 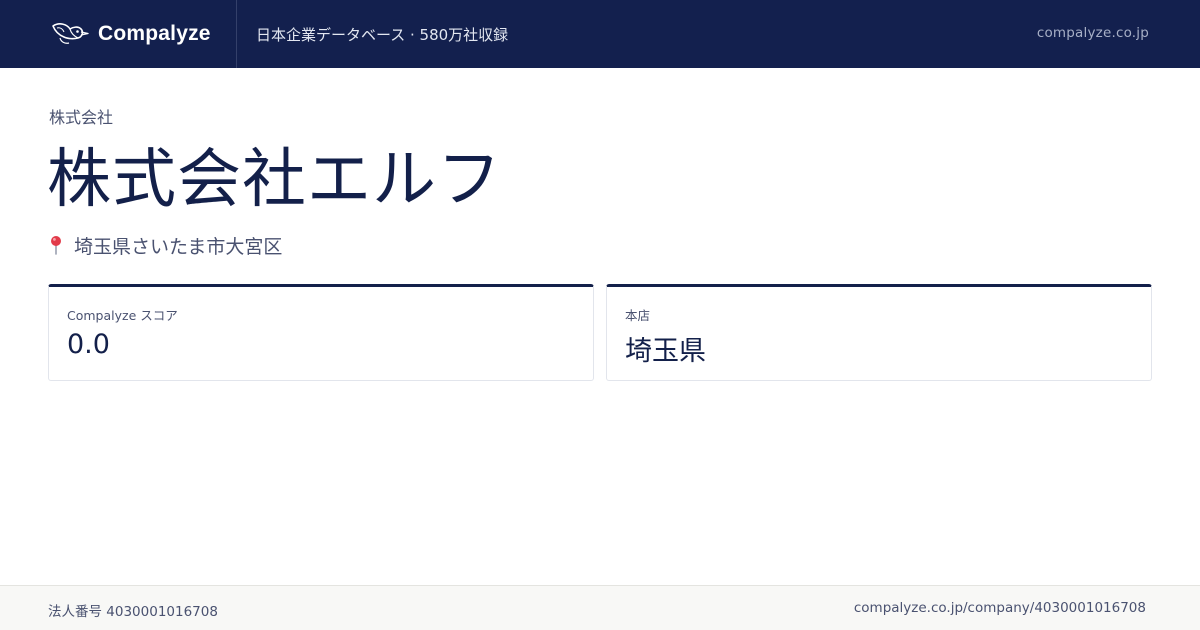 What do you see at coordinates (274, 180) in the screenshot?
I see `company-name: 株式会社エルフ` at bounding box center [274, 180].